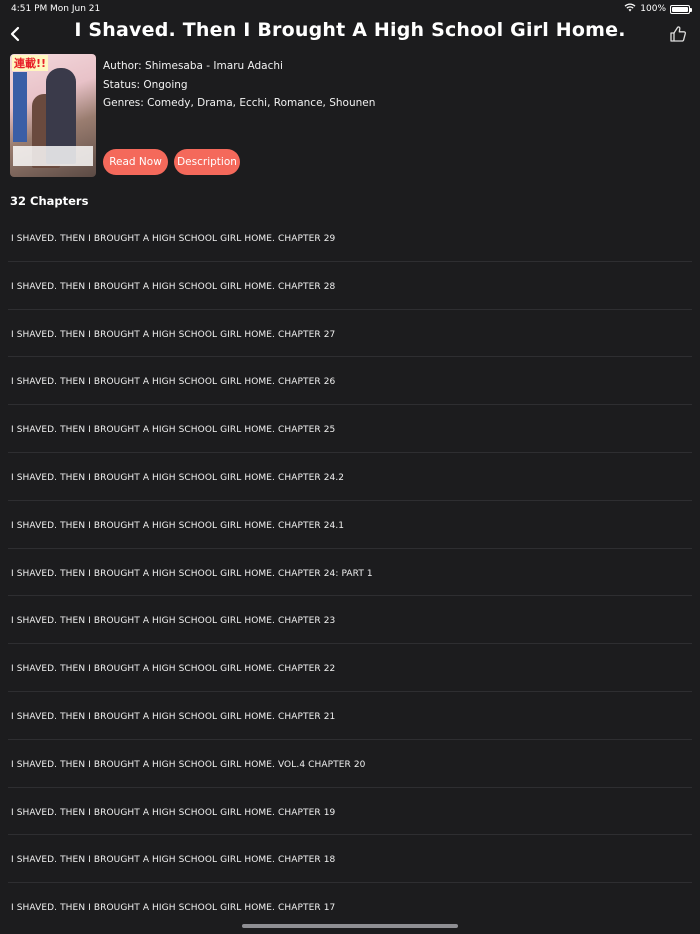 This screenshot has width=700, height=934. I want to click on description-button: Description, so click(207, 162).